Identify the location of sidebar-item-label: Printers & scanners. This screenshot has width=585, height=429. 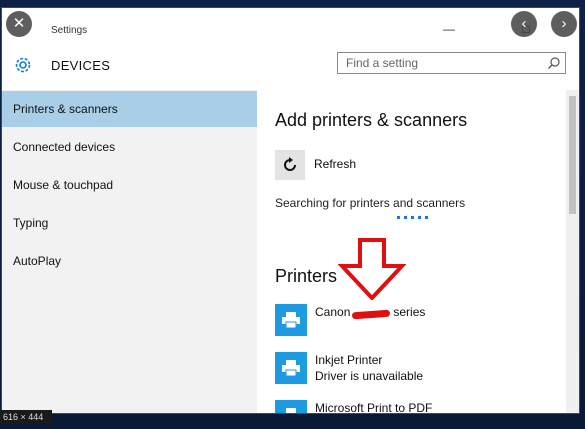
(65, 109).